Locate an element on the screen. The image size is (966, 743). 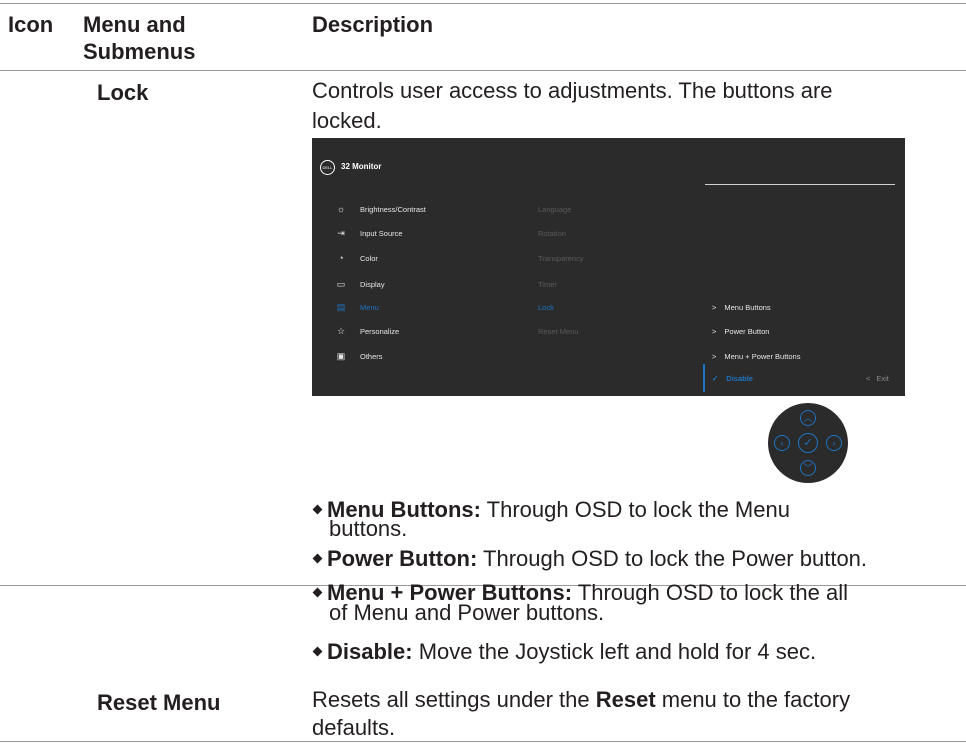
reset-desc-prefix: Resets all settings under the is located at coordinates (454, 699).